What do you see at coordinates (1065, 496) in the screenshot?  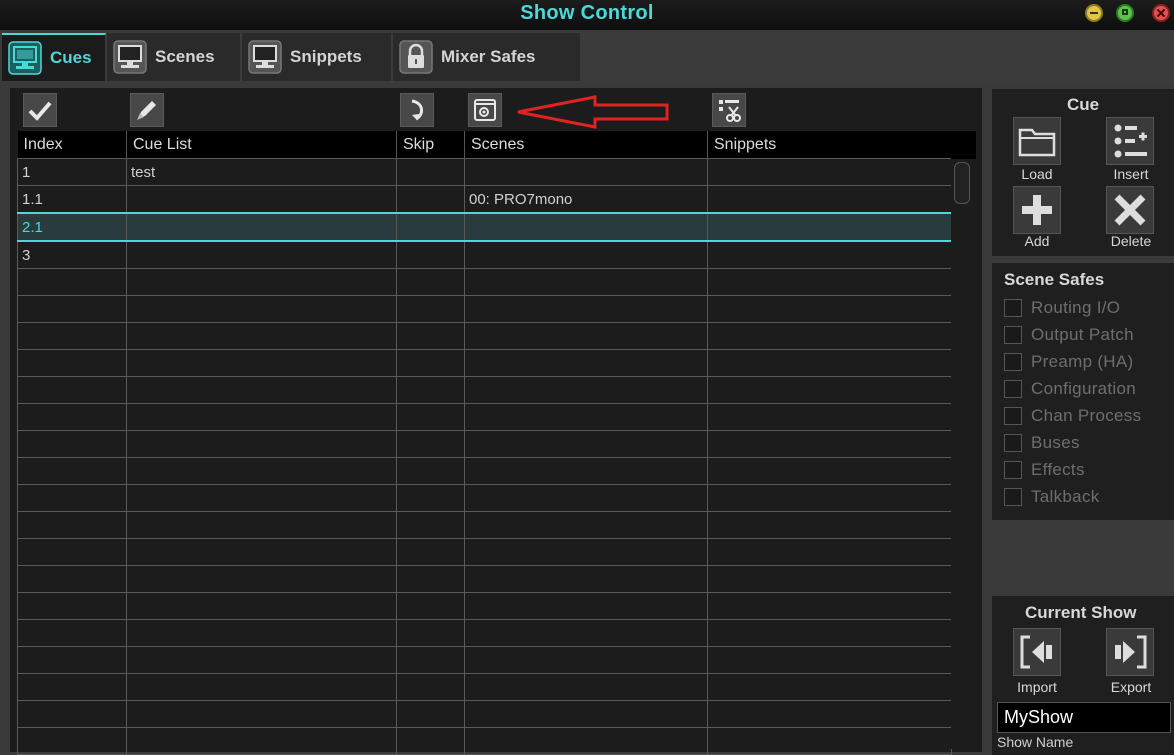 I see `safe-label: Talkback` at bounding box center [1065, 496].